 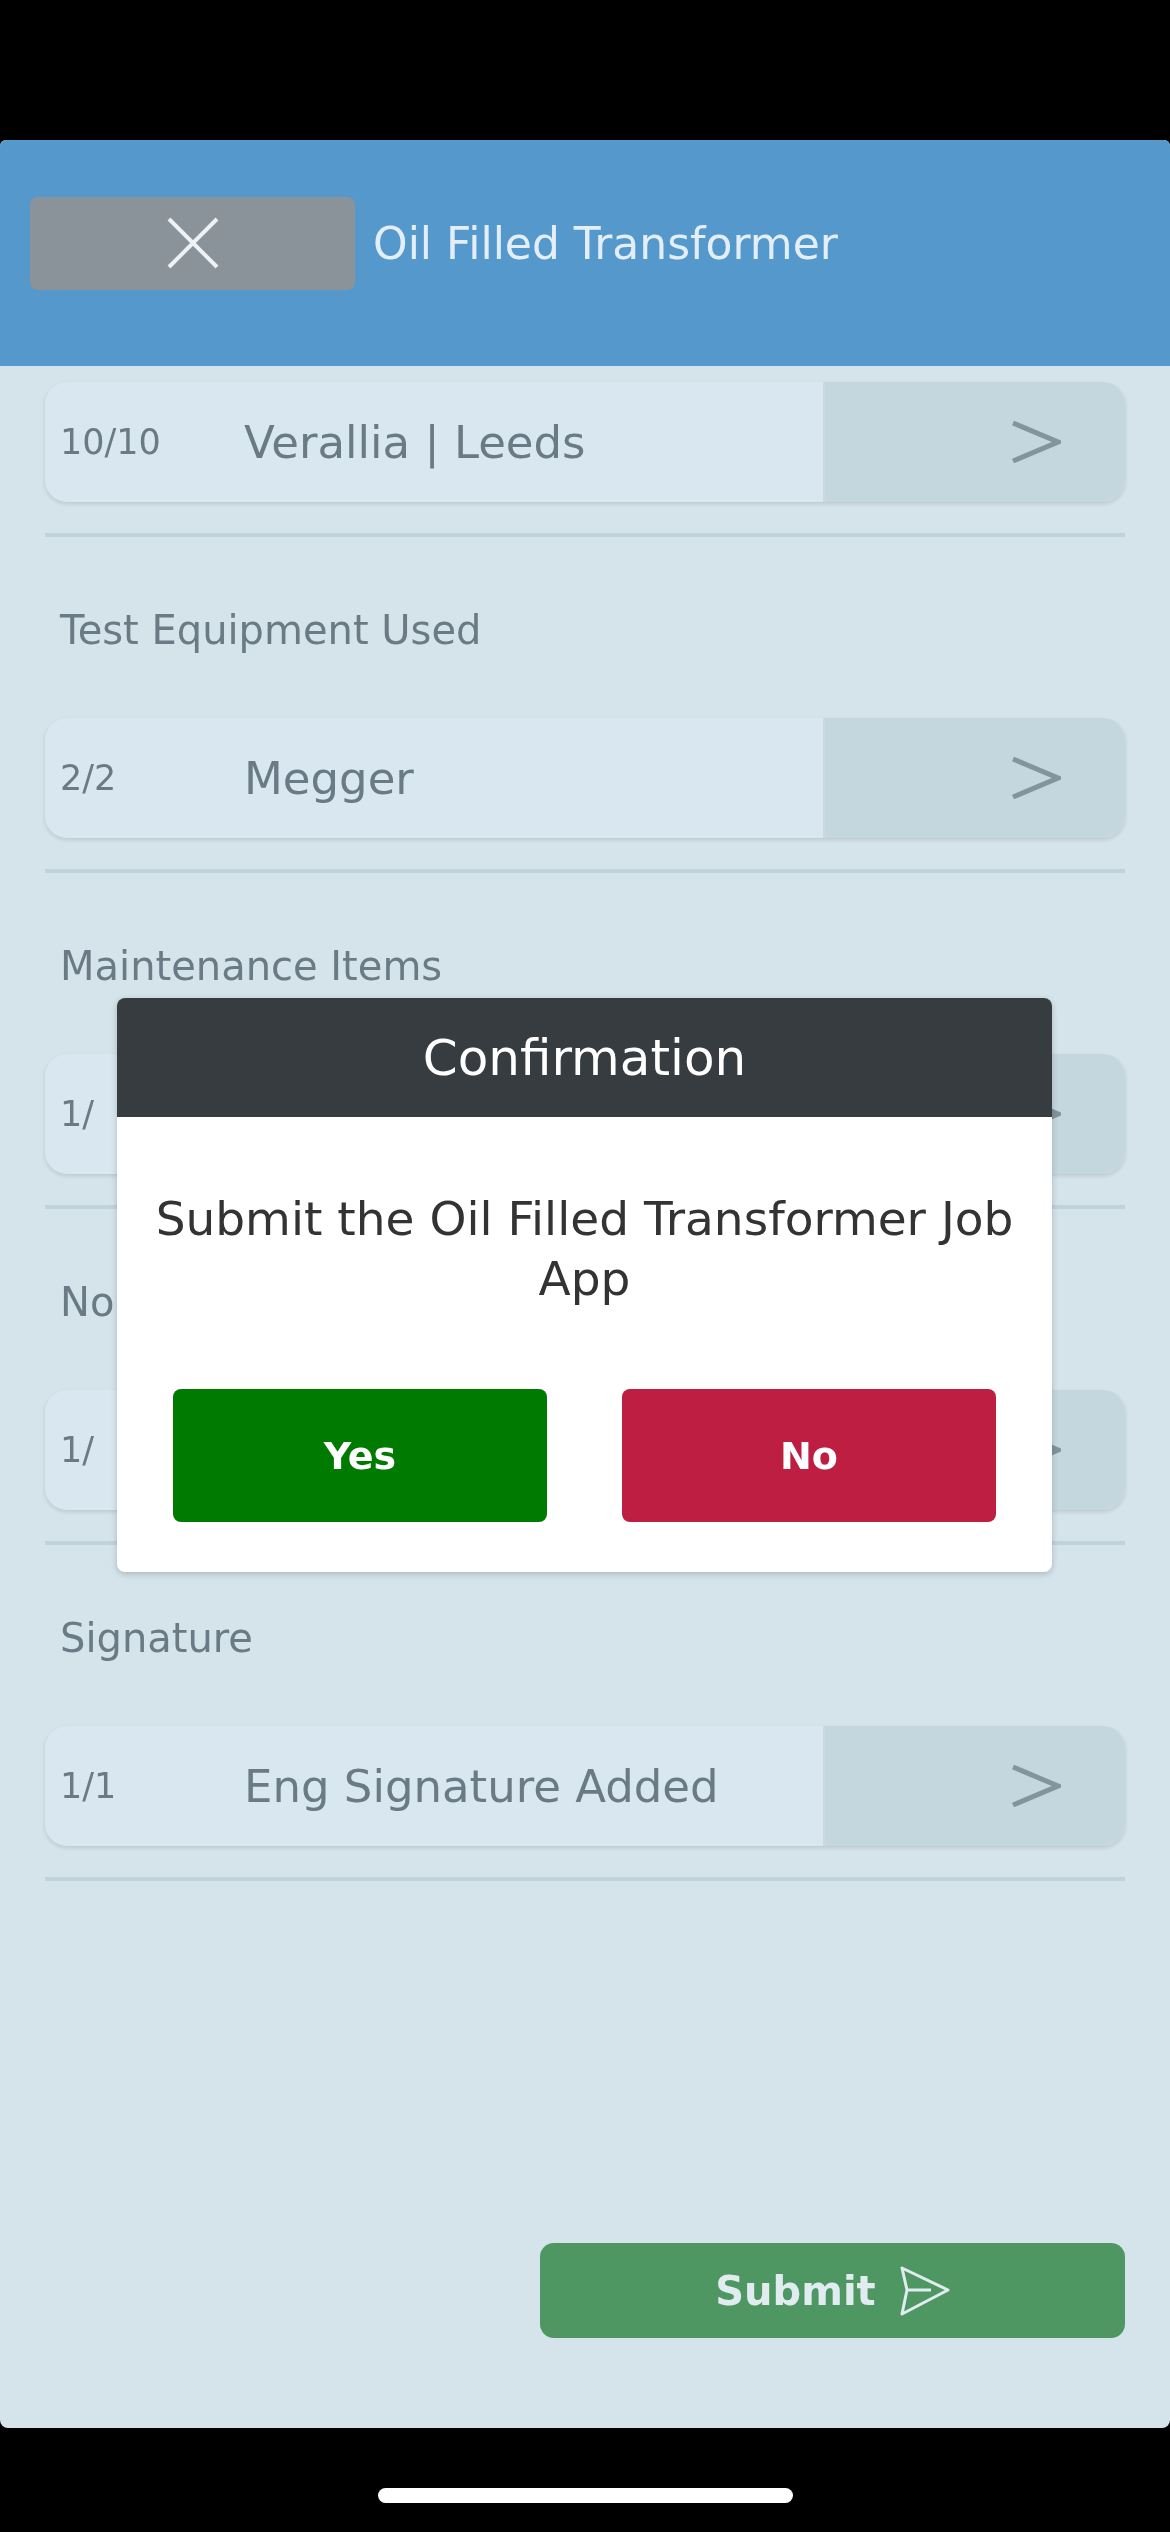 What do you see at coordinates (89, 1786) in the screenshot?
I see `item-count: 1/1` at bounding box center [89, 1786].